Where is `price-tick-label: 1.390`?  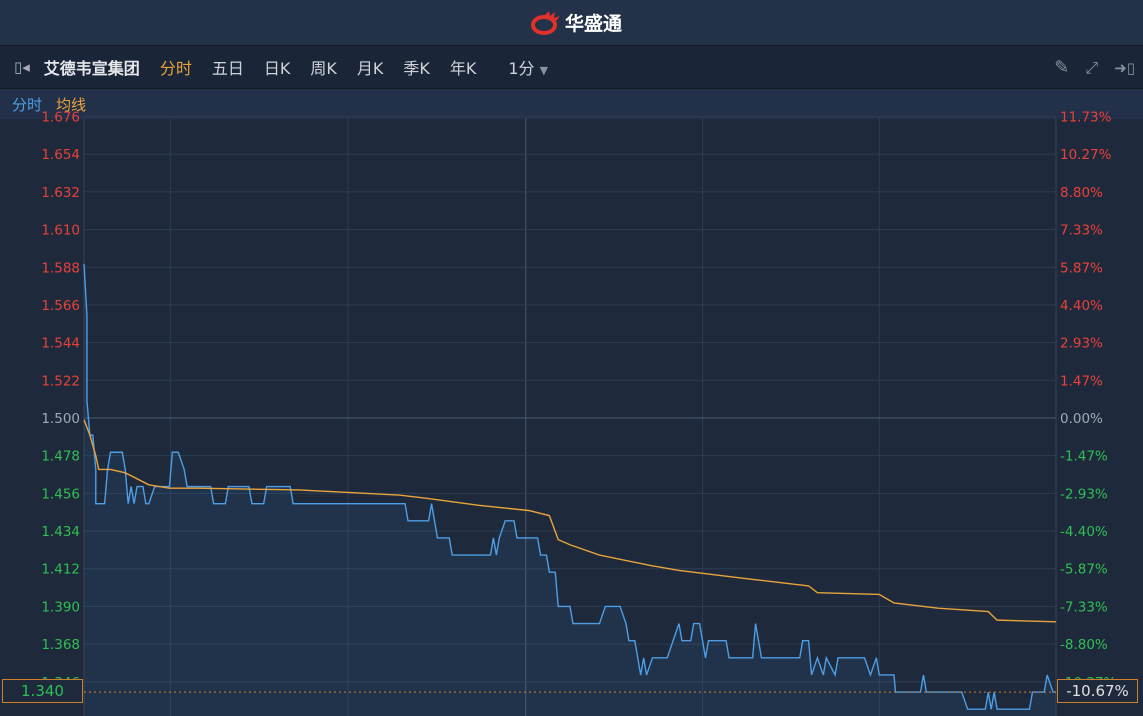 price-tick-label: 1.390 is located at coordinates (60, 607).